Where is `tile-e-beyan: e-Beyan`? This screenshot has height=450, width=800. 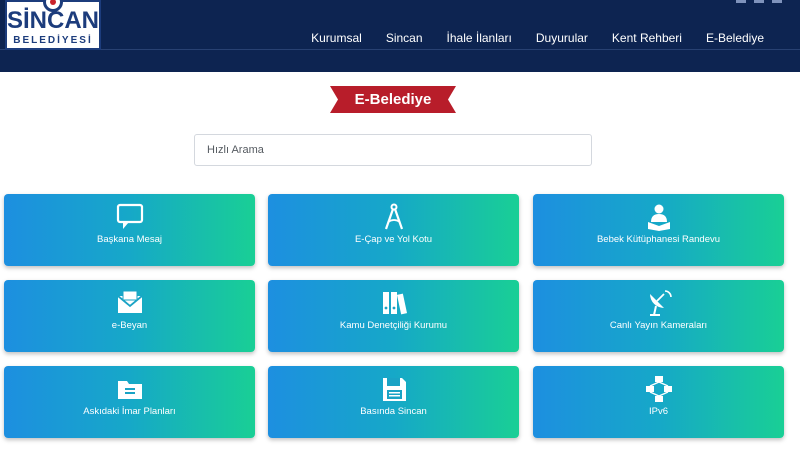 tile-e-beyan: e-Beyan is located at coordinates (129, 316).